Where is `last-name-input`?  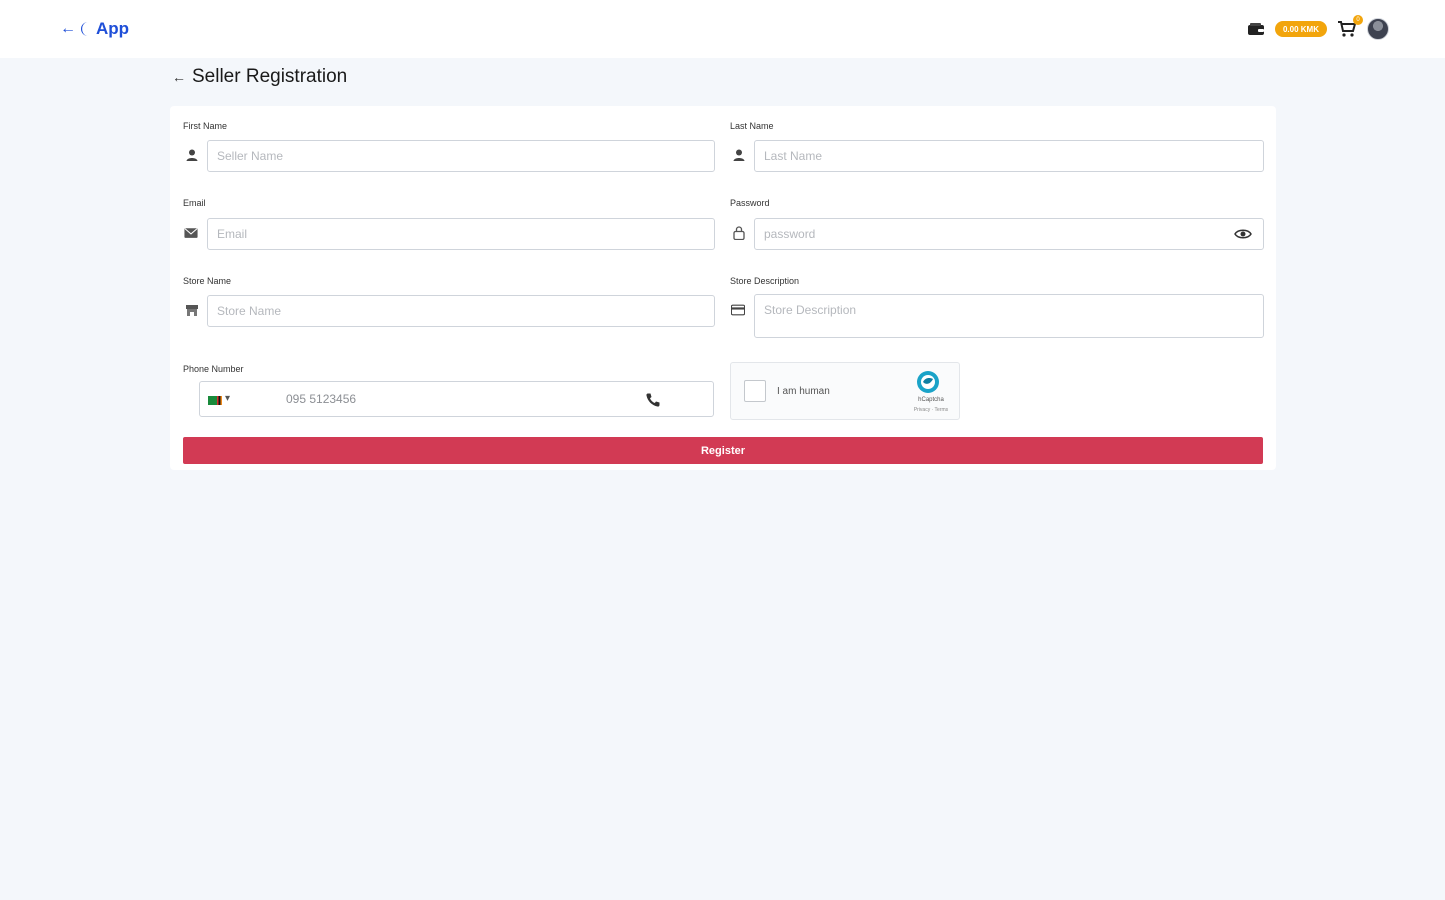 last-name-input is located at coordinates (1009, 156).